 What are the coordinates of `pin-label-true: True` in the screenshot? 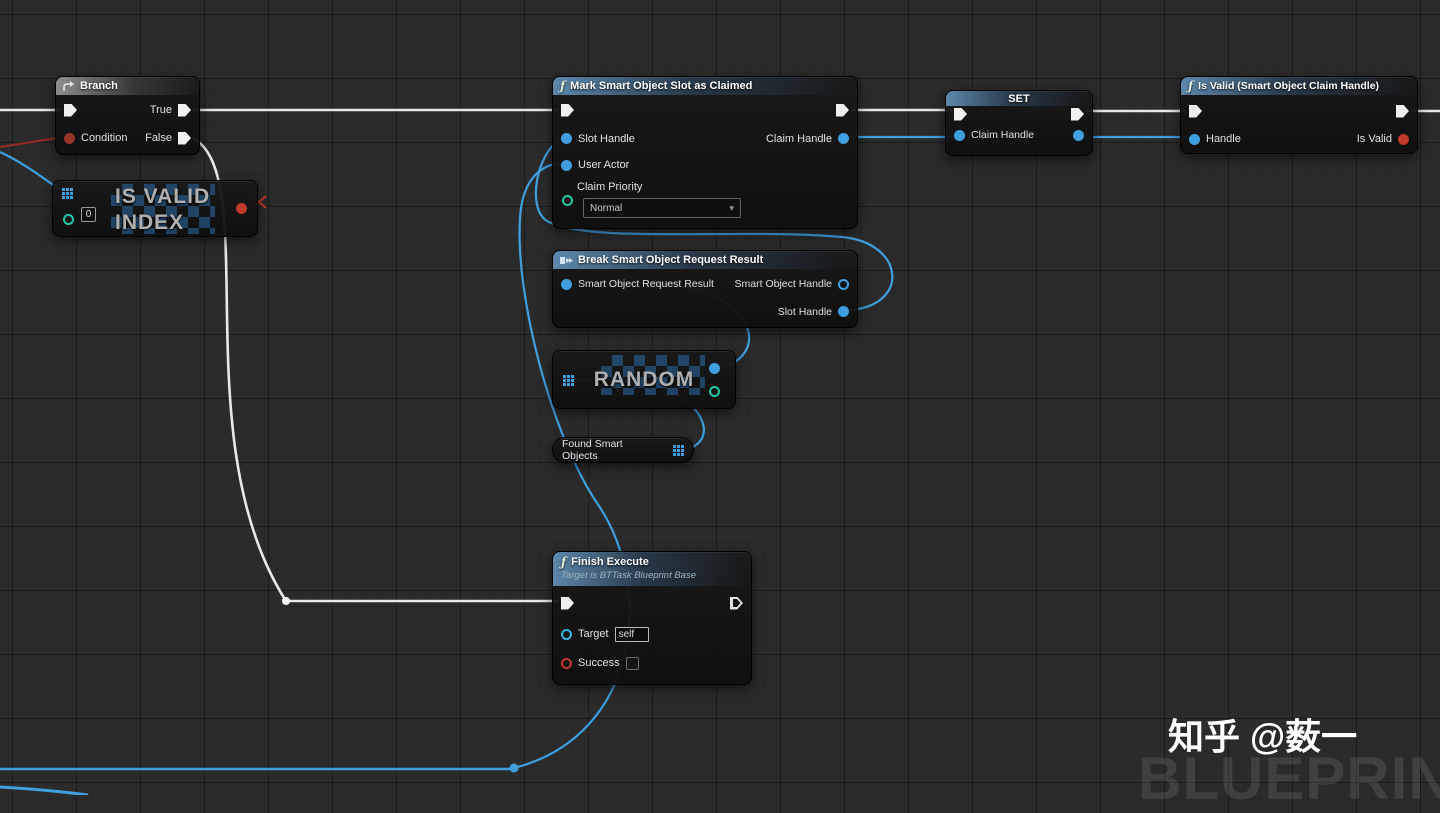 It's located at (160, 110).